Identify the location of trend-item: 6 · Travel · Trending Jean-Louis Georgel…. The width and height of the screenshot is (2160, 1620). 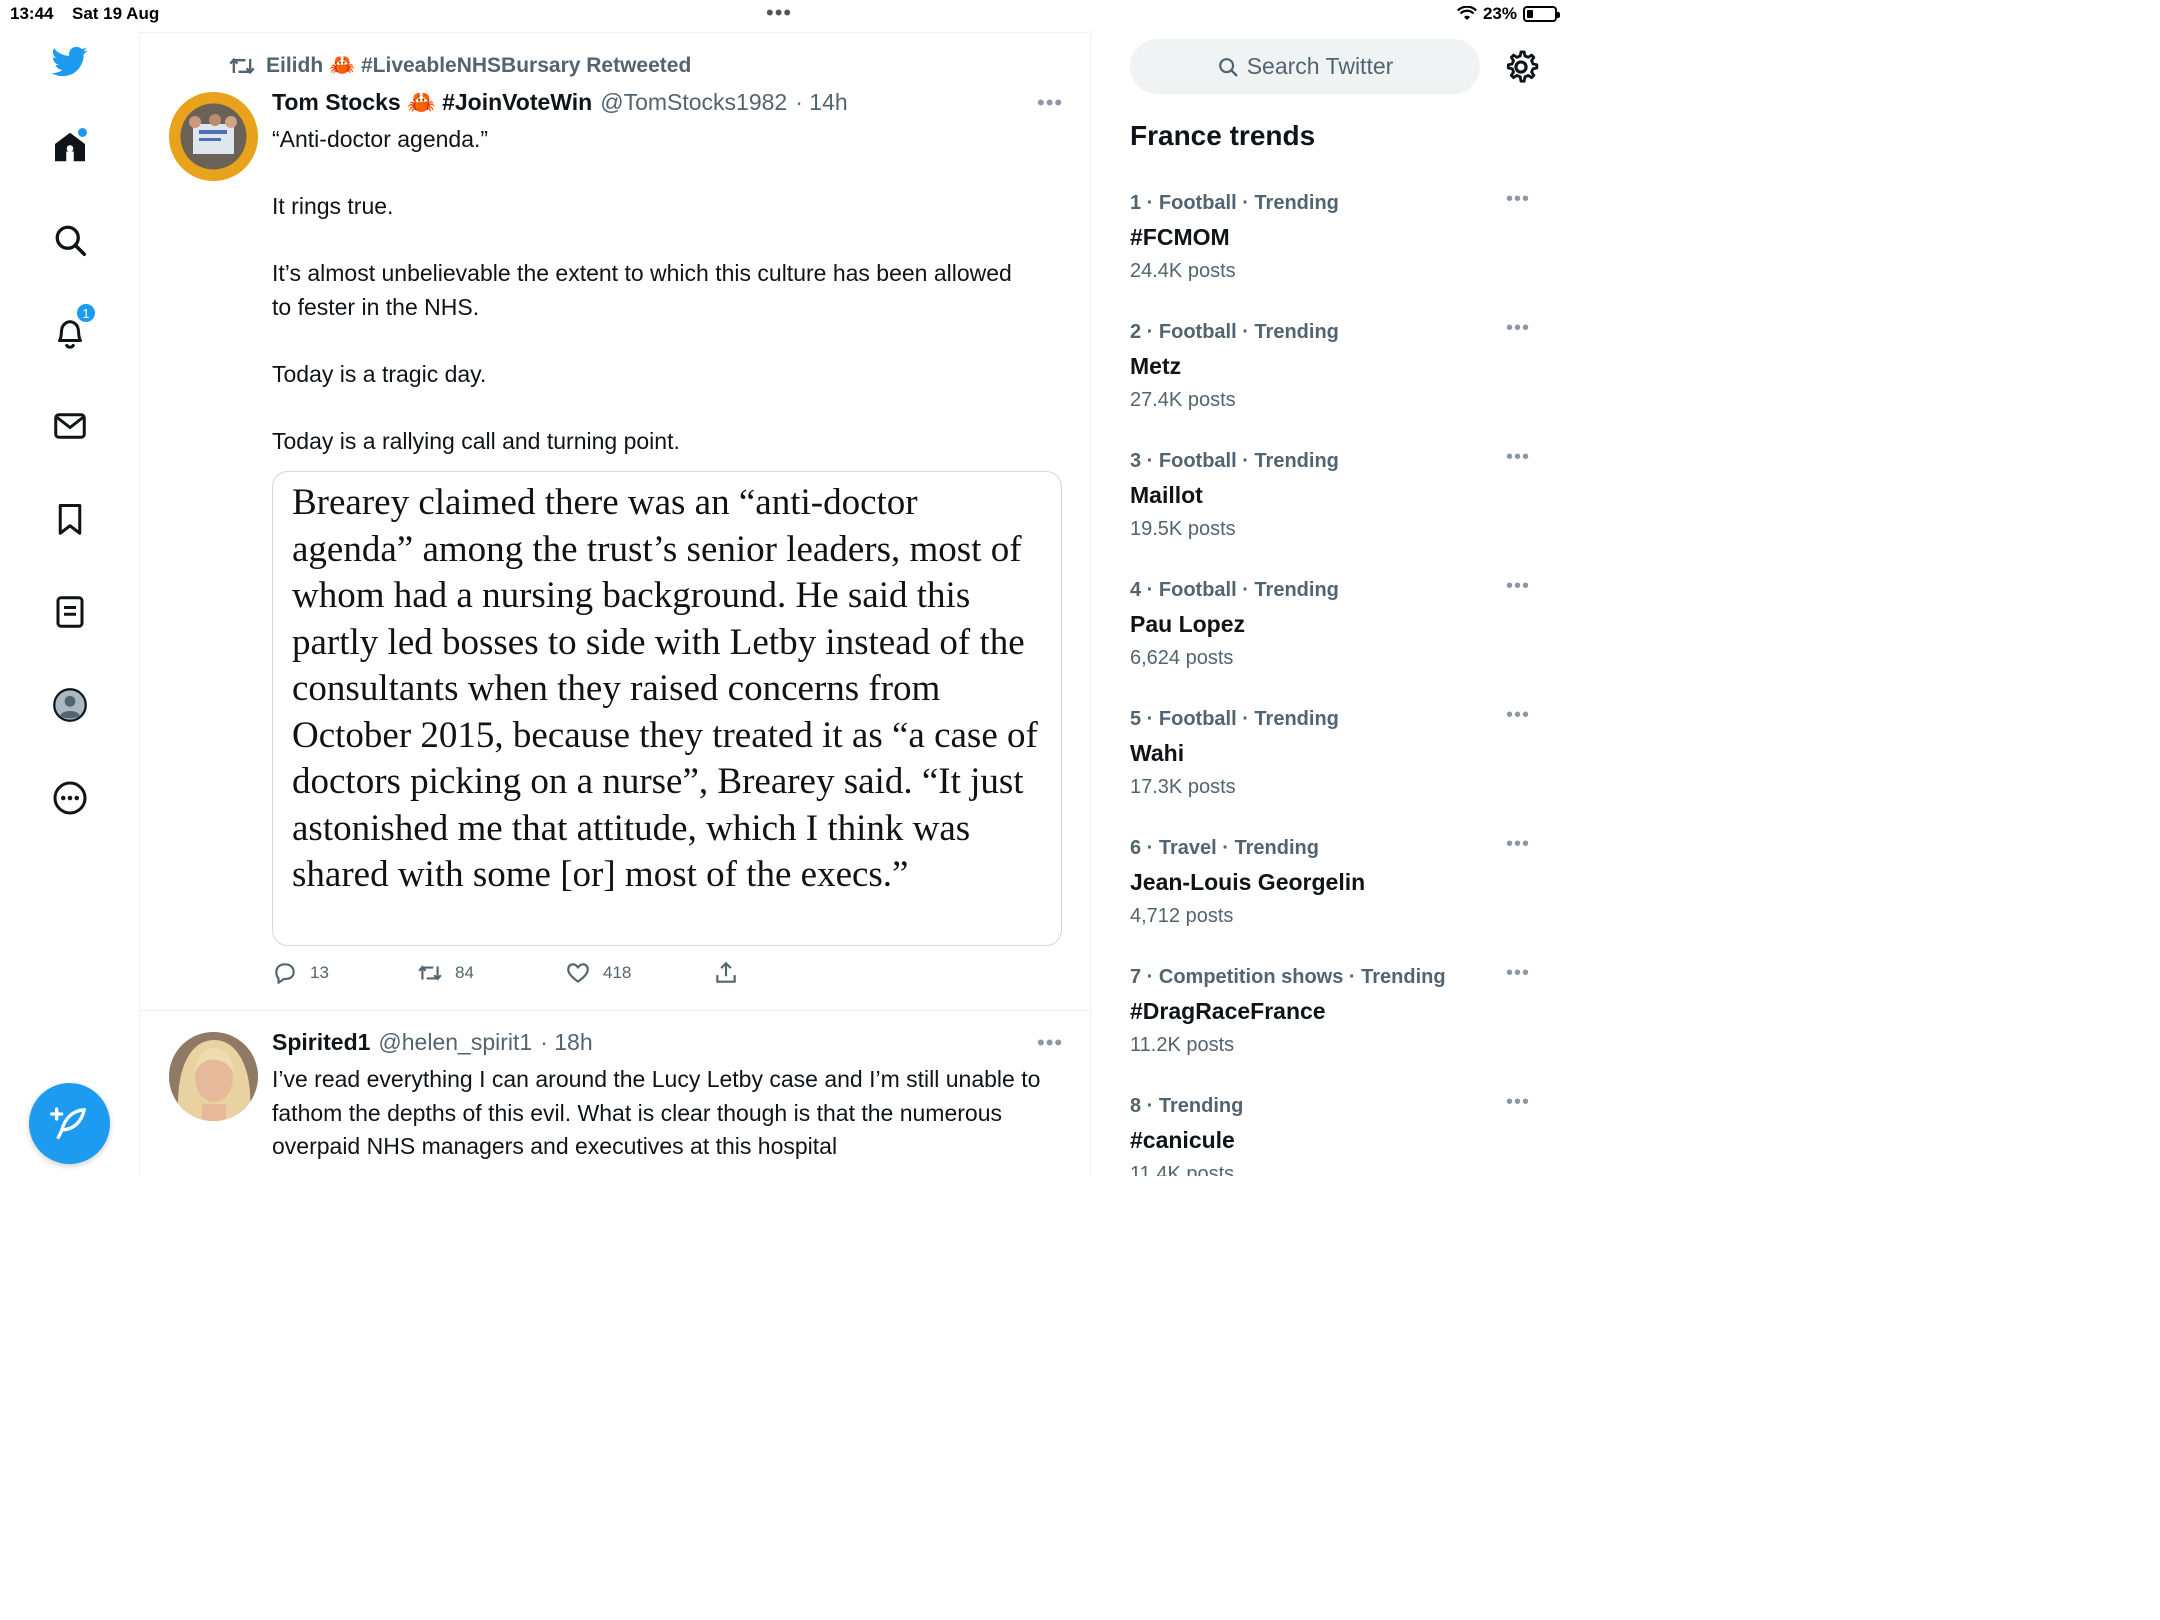
(1340, 890).